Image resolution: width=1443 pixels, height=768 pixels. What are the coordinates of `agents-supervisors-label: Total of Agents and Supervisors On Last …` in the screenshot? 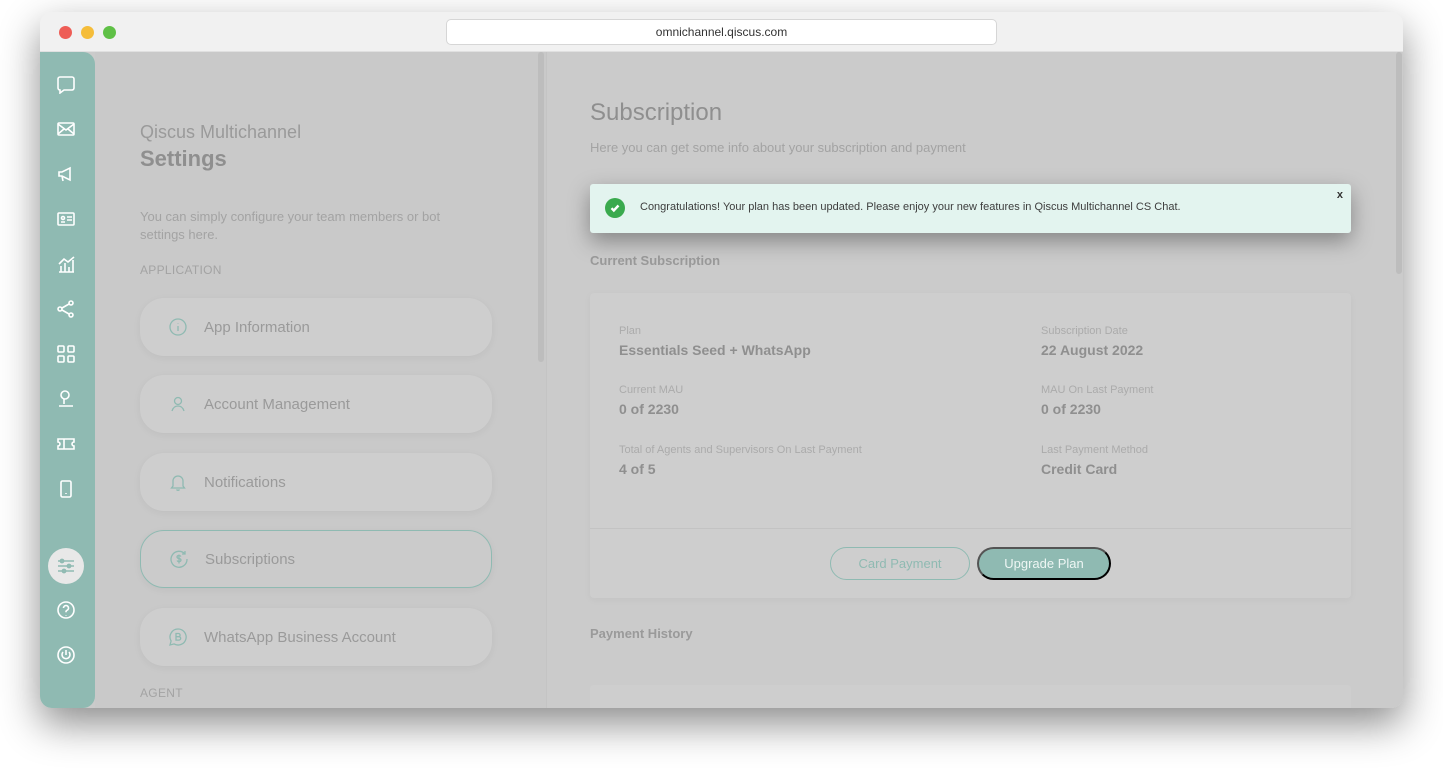 It's located at (740, 450).